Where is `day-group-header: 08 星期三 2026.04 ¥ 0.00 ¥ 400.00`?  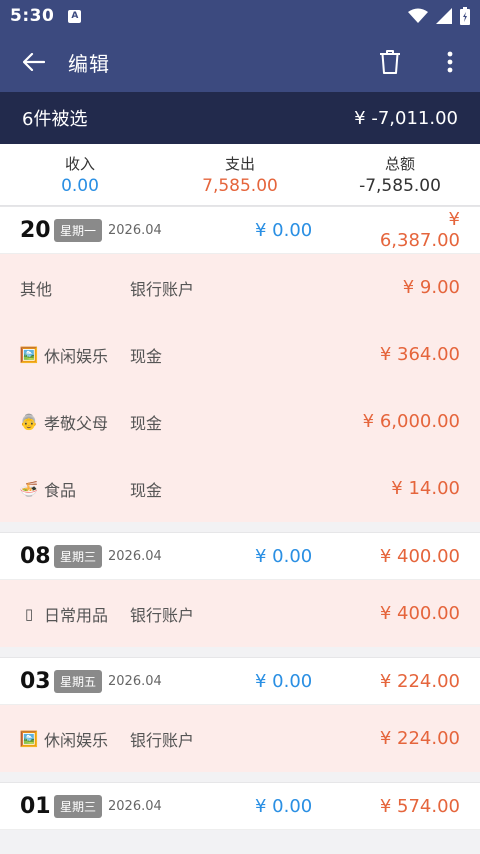
day-group-header: 08 星期三 2026.04 ¥ 0.00 ¥ 400.00 is located at coordinates (240, 556).